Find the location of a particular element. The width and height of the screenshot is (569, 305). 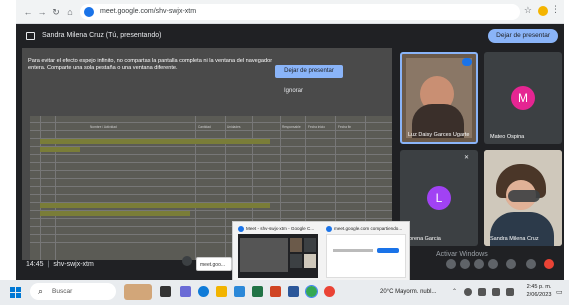

notifications-icon: ▭ is located at coordinates (559, 292).